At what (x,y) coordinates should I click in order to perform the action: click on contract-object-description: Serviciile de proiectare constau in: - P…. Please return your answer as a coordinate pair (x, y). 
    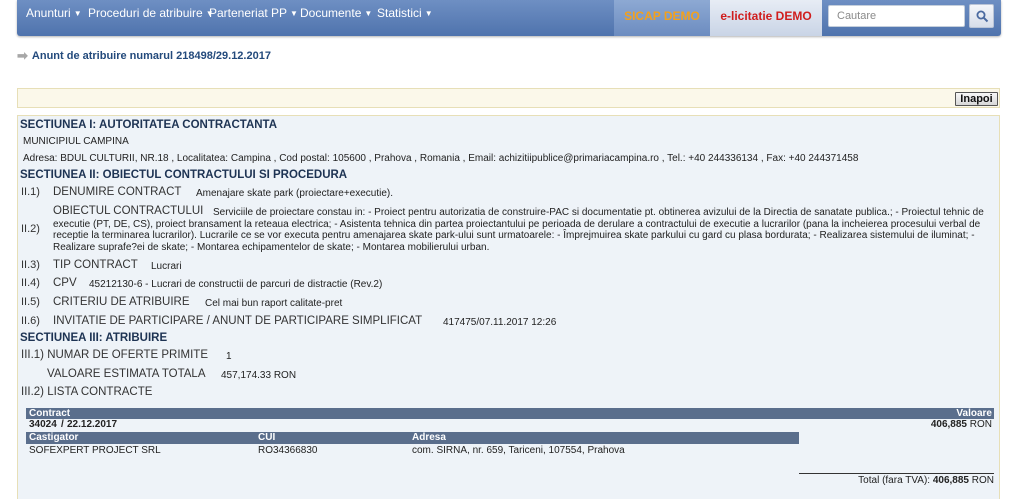
    Looking at the image, I should click on (518, 230).